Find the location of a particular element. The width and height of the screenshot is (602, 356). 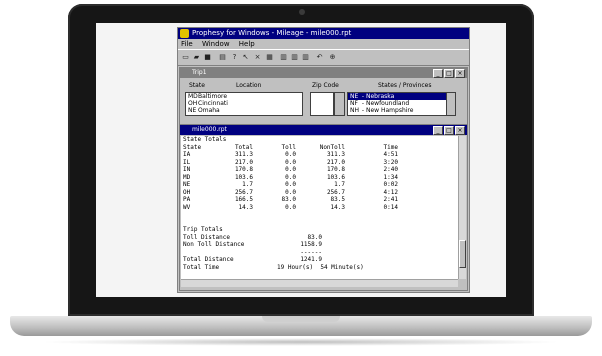

report-horizontal-scrollbar is located at coordinates (319, 283).